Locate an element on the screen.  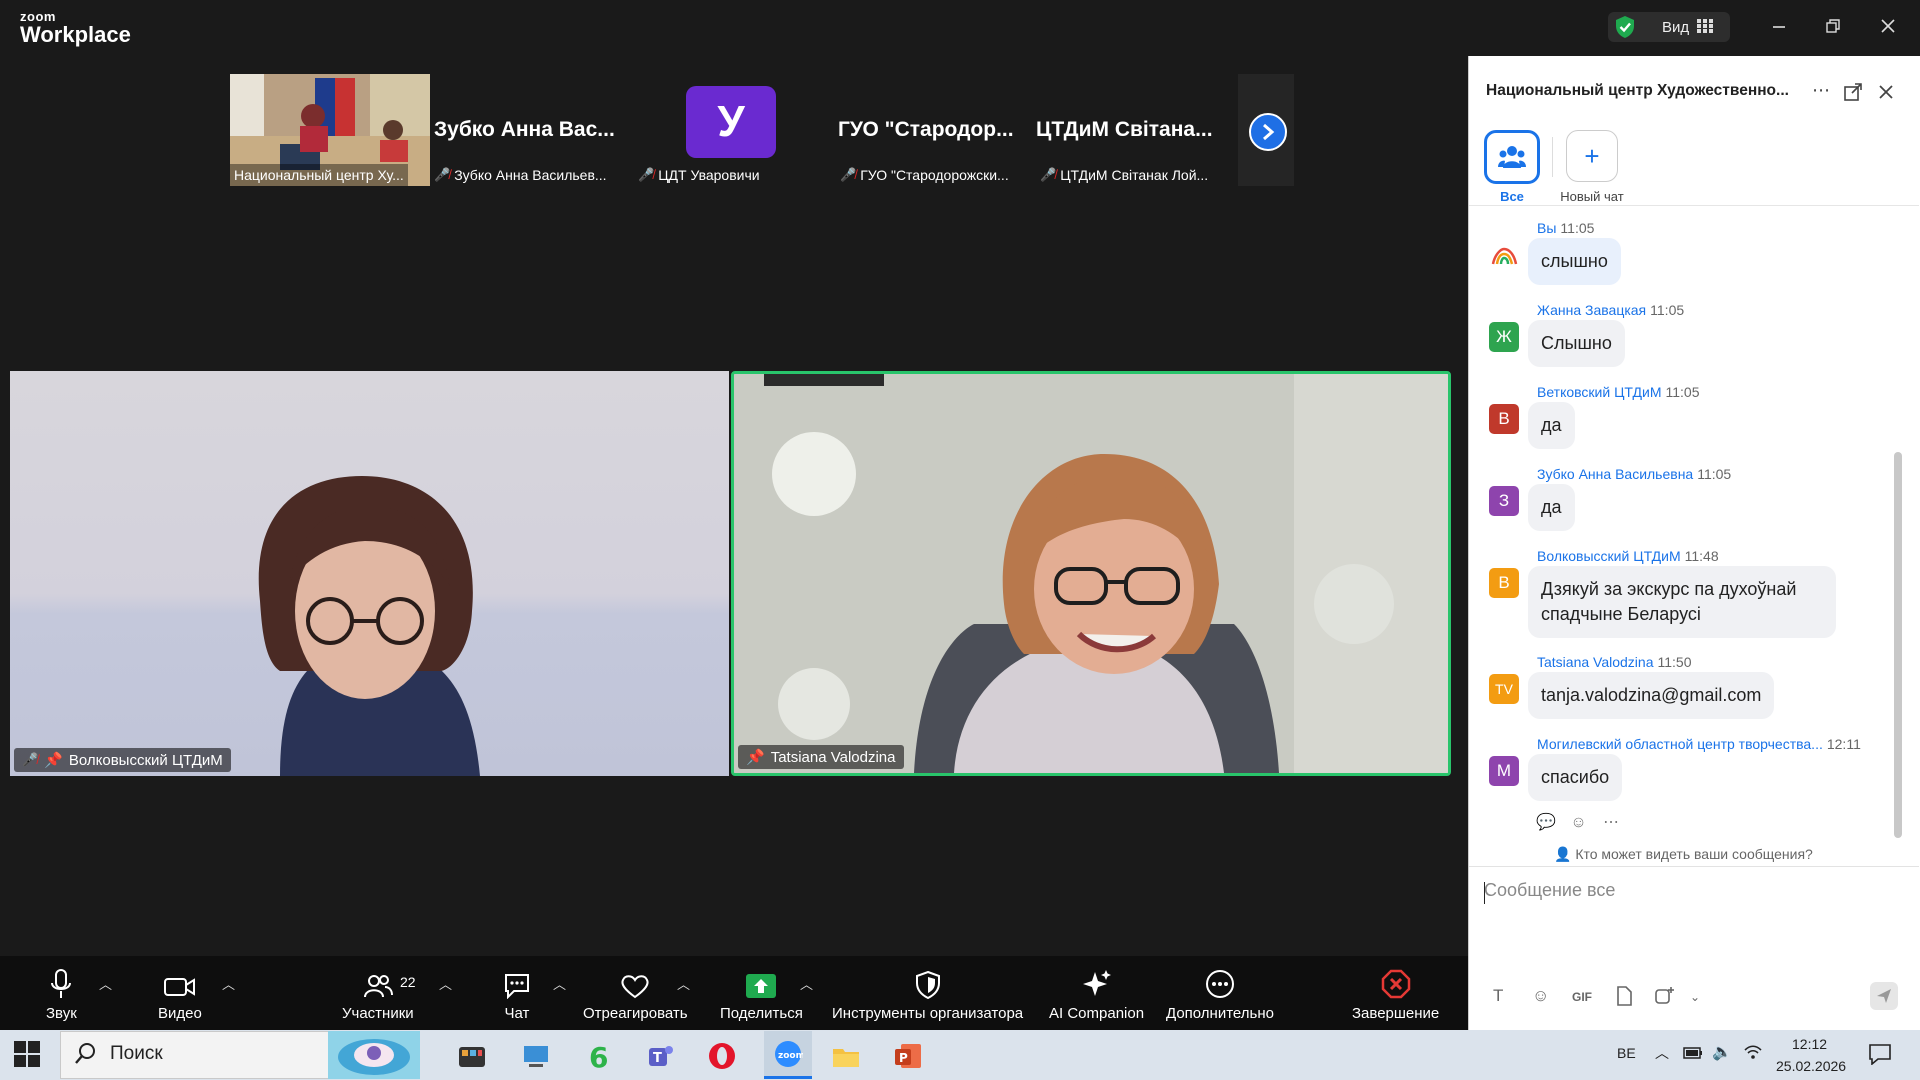
battery-icon is located at coordinates (1693, 1053).